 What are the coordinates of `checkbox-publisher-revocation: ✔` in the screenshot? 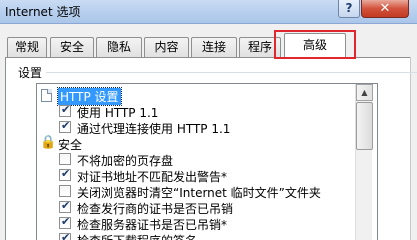 It's located at (65, 206).